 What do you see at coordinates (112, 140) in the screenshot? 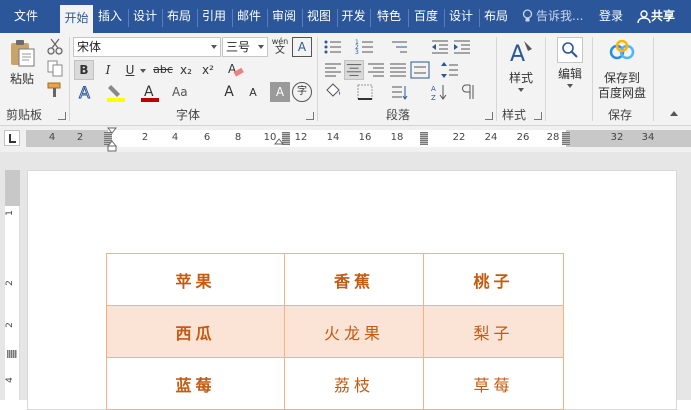
I see `indent-marker-icon` at bounding box center [112, 140].